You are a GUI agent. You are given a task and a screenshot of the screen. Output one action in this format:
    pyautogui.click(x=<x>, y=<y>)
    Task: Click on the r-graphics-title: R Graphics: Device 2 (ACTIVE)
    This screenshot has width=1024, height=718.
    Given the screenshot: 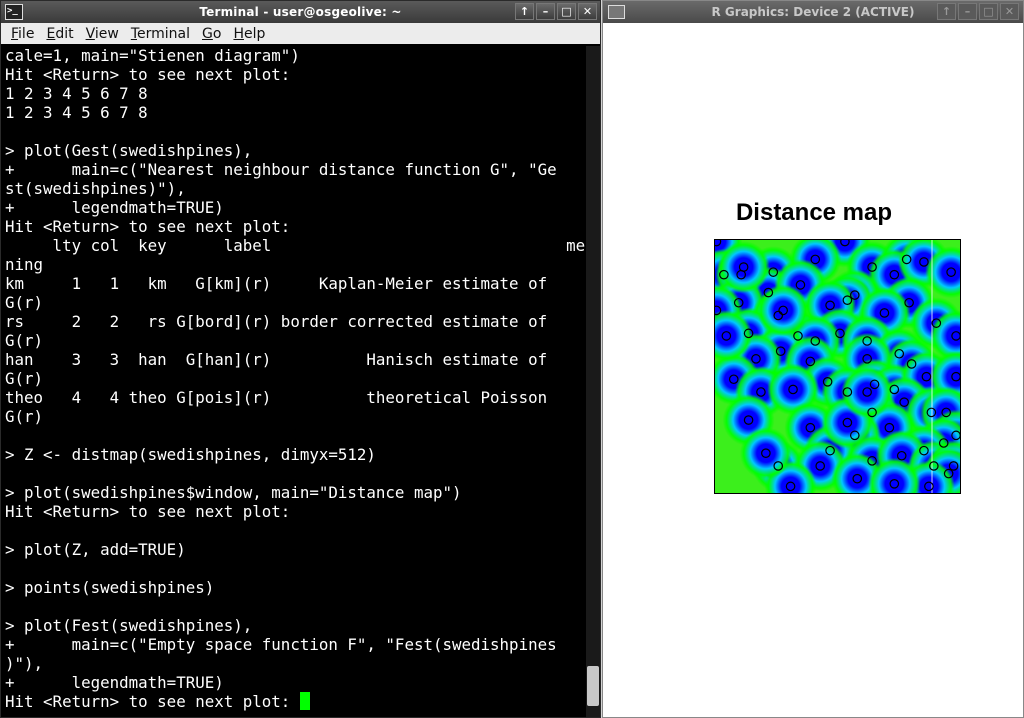 What is the action you would take?
    pyautogui.click(x=813, y=12)
    